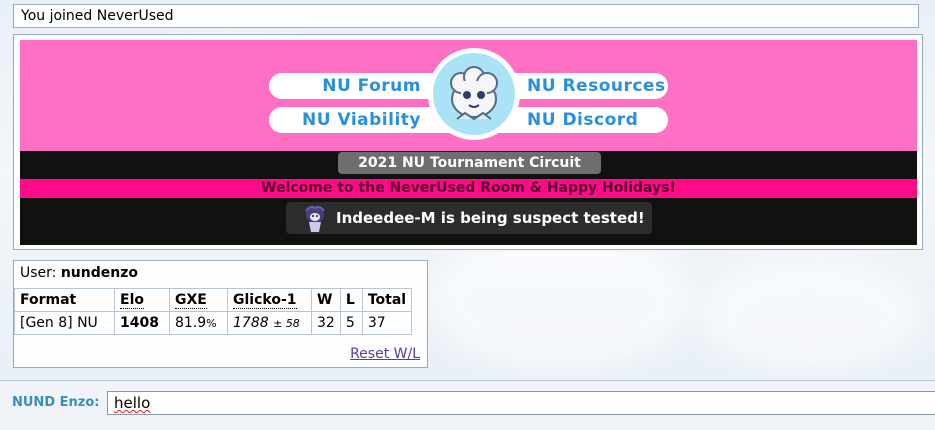  What do you see at coordinates (56, 402) in the screenshot?
I see `chat-username: NUND Enzo:` at bounding box center [56, 402].